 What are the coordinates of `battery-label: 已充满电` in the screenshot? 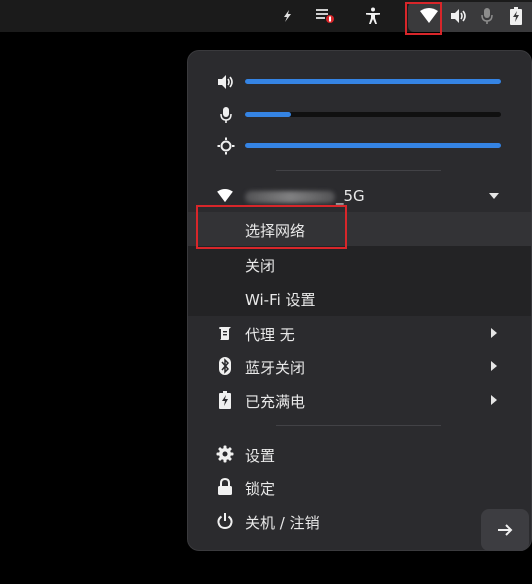 It's located at (275, 402).